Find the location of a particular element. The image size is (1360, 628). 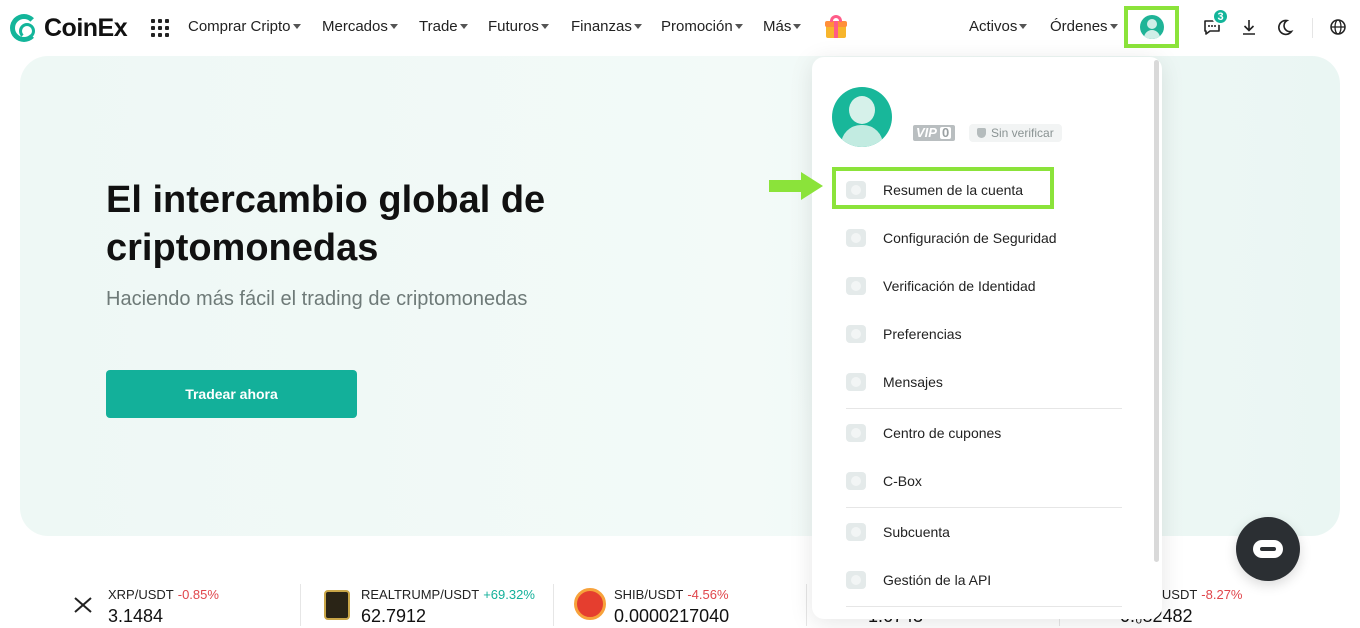

globe-icon is located at coordinates (1338, 27).